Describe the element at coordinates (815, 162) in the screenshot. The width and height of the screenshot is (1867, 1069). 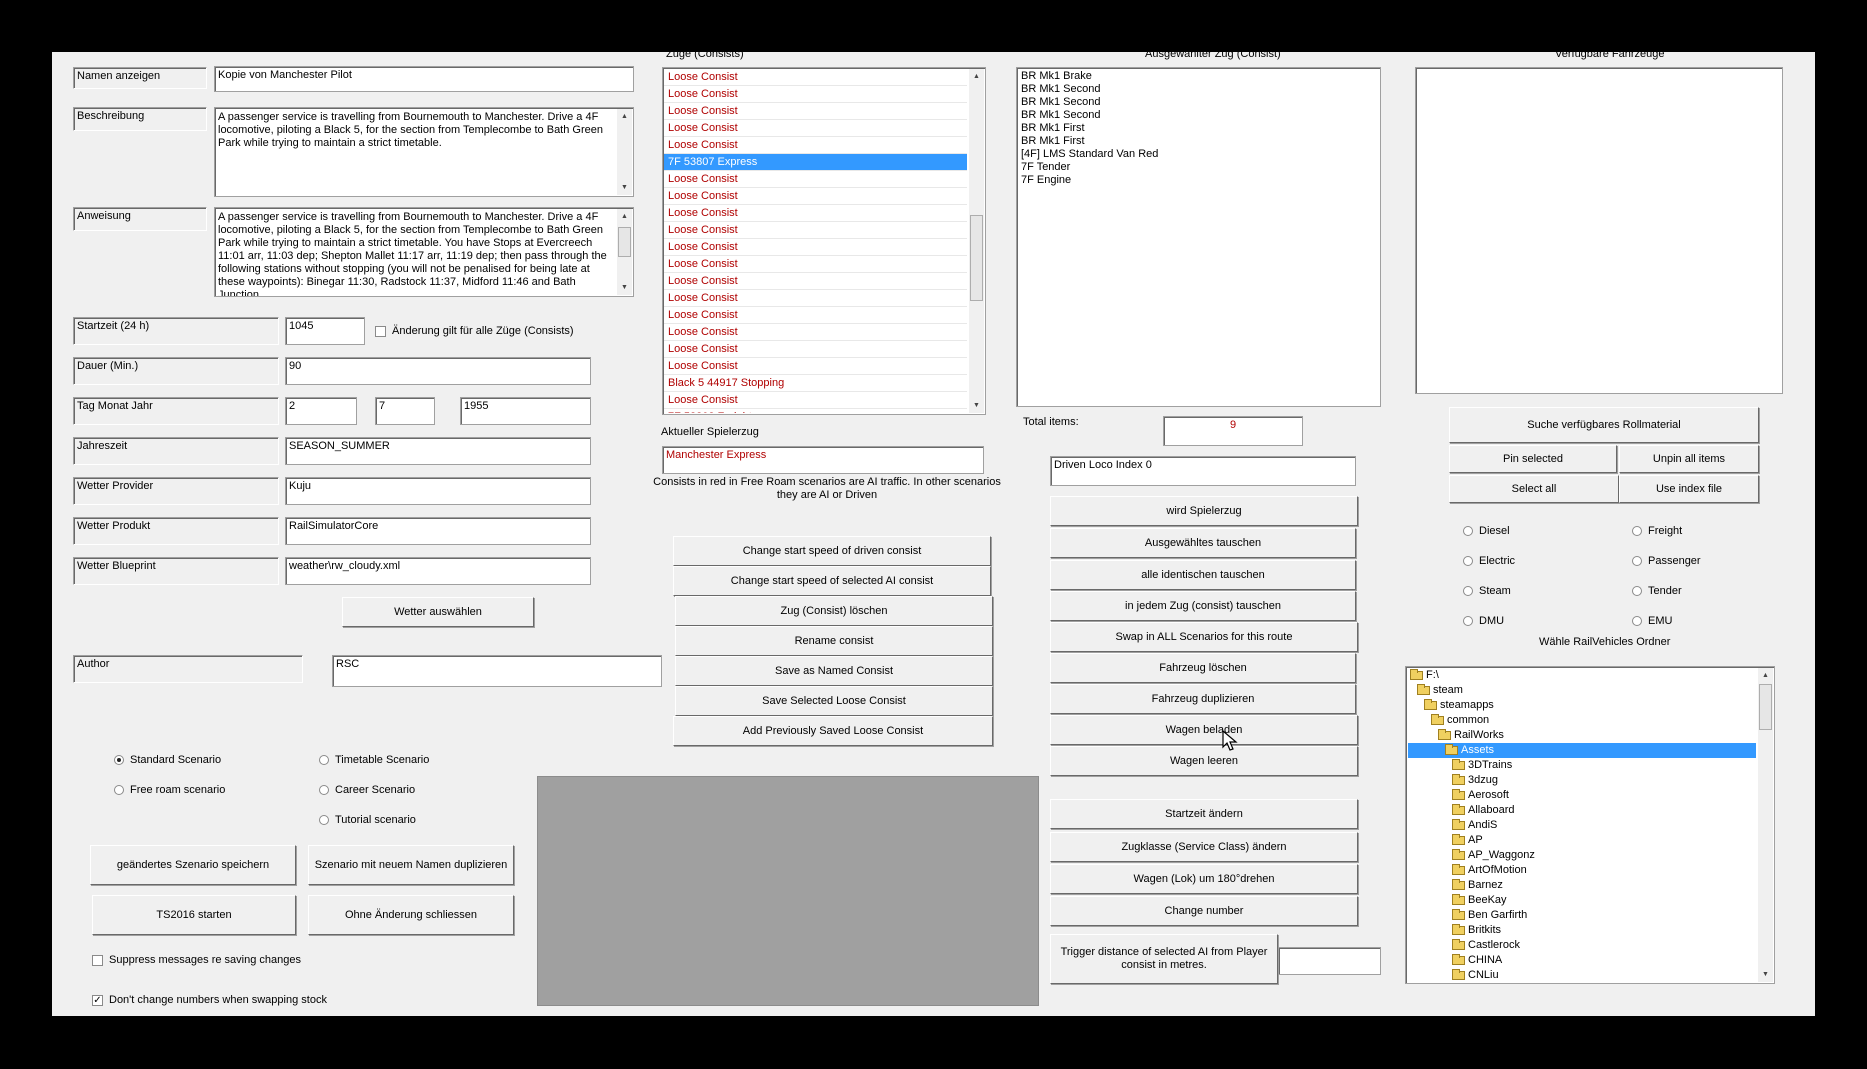
I see `consist-item-selected: 7F 53807 Express` at that location.